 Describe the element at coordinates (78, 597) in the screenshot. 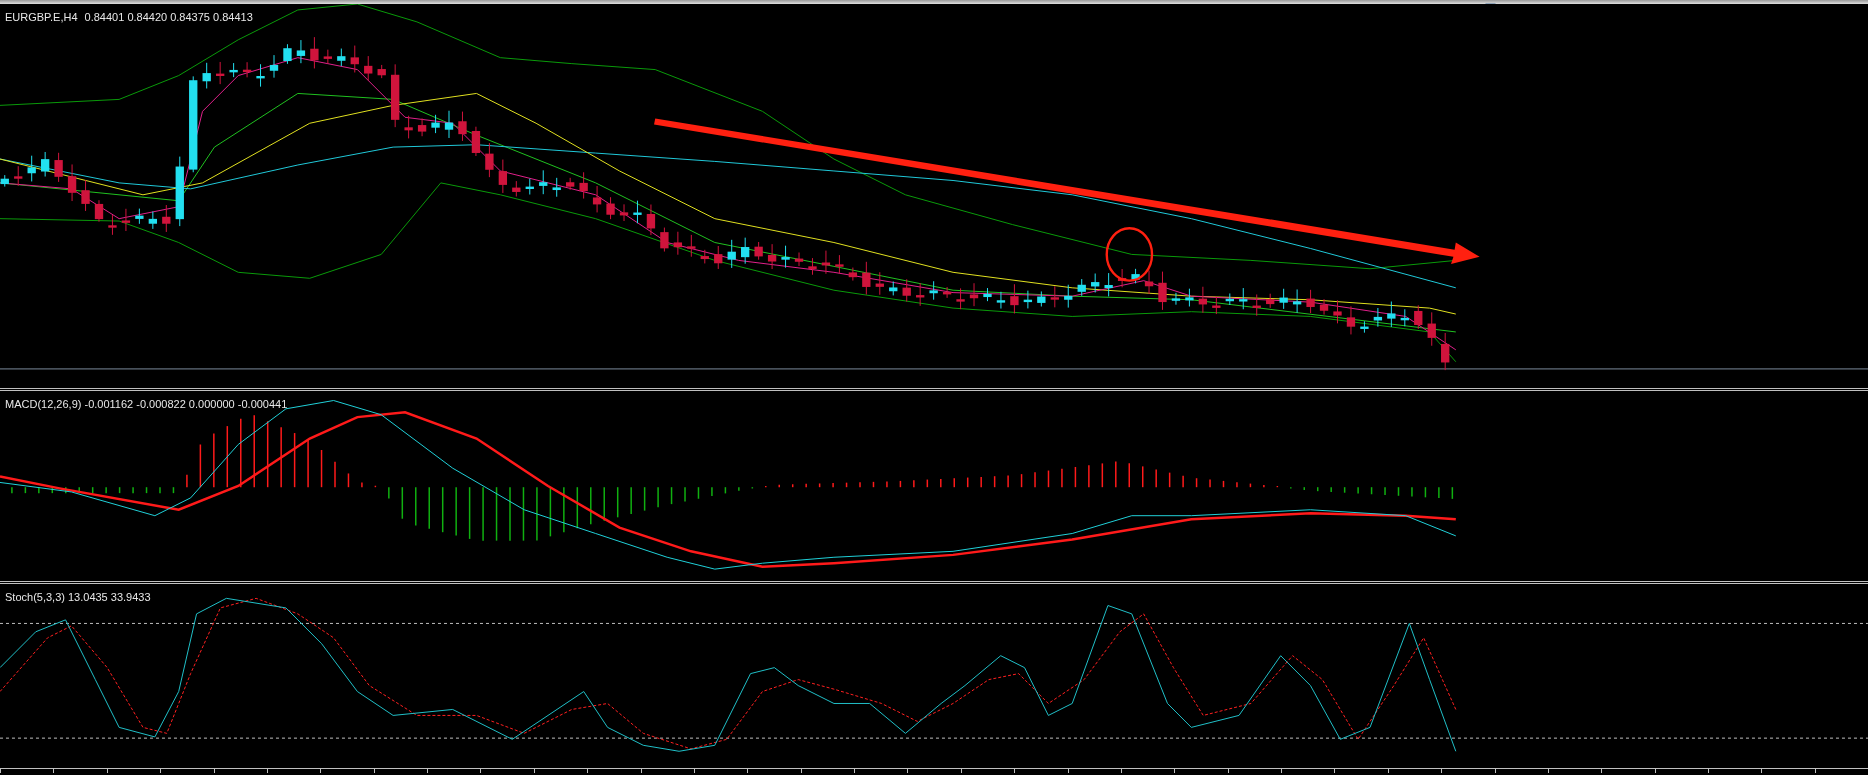

I see `stochastic-label: Stoch(5,3,3) 13.0435 33.9433` at that location.